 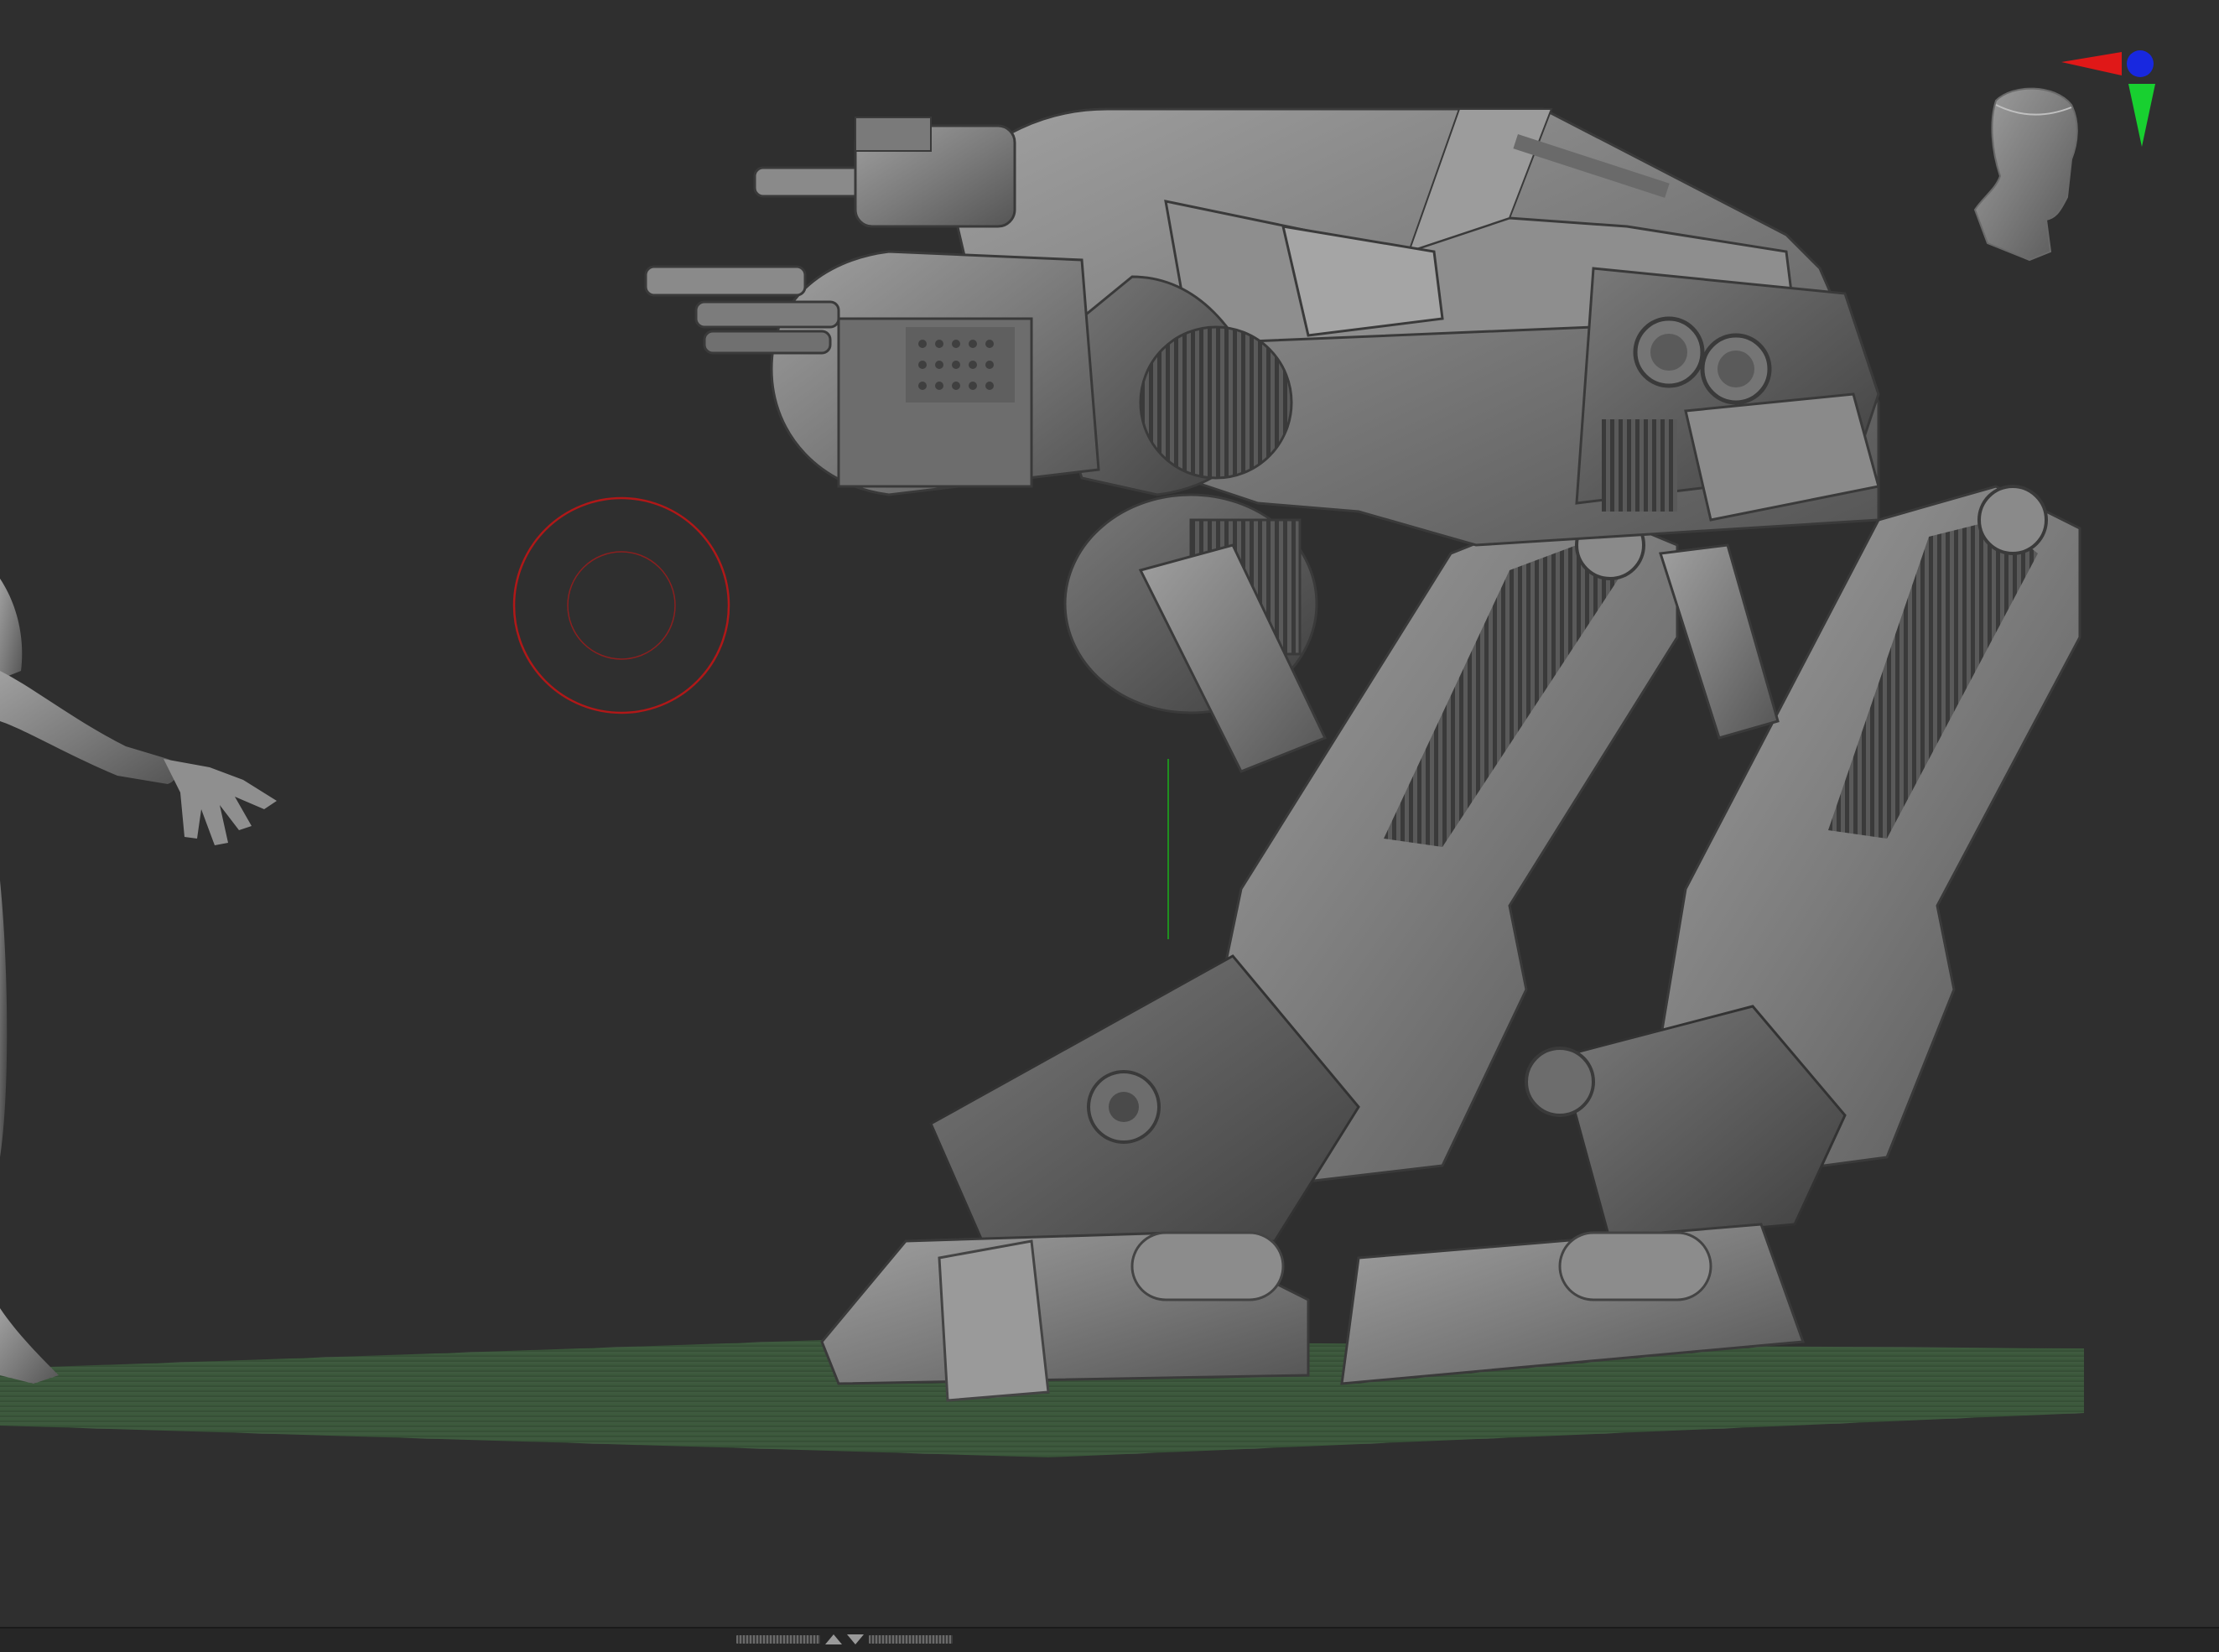 What do you see at coordinates (855, 1639) in the screenshot?
I see `chevron-down-icon` at bounding box center [855, 1639].